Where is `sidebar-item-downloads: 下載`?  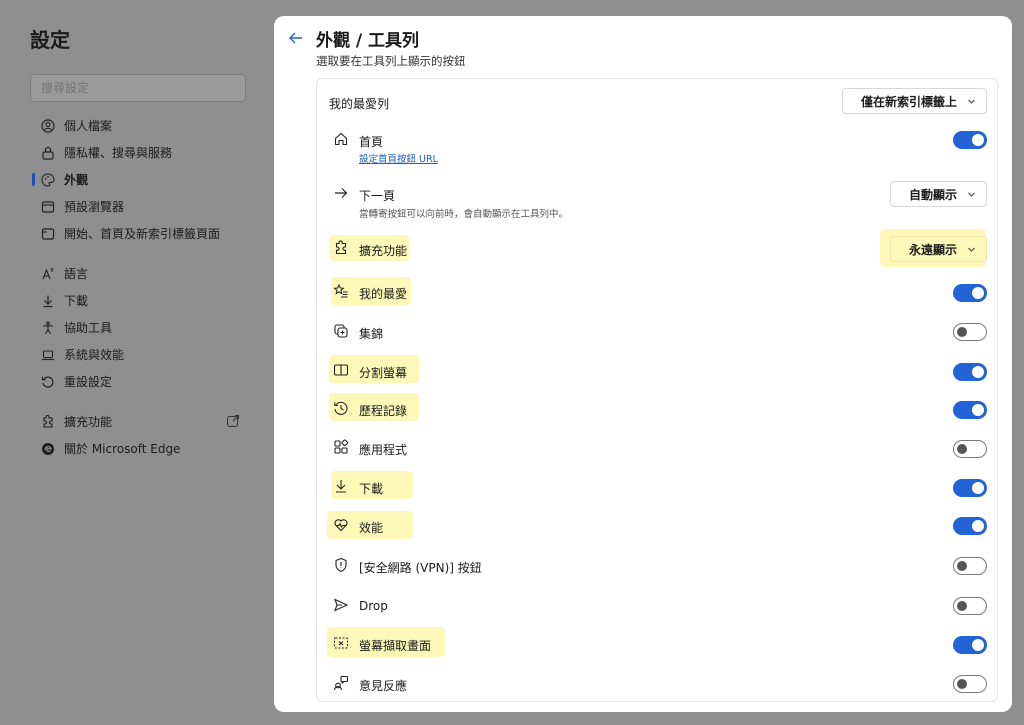
sidebar-item-downloads: 下載 is located at coordinates (140, 300).